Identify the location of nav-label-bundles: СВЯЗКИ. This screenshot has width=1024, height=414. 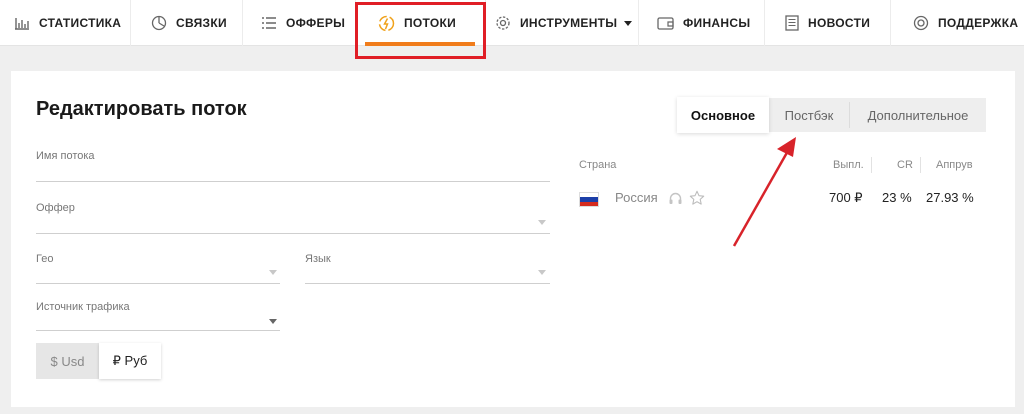
(201, 23).